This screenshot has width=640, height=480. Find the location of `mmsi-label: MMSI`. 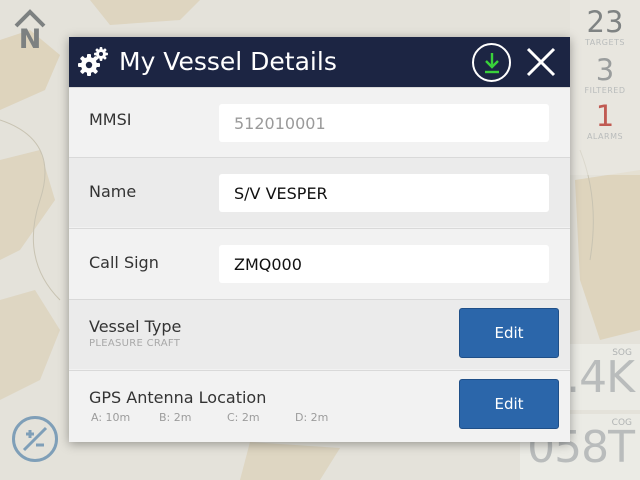

mmsi-label: MMSI is located at coordinates (110, 119).